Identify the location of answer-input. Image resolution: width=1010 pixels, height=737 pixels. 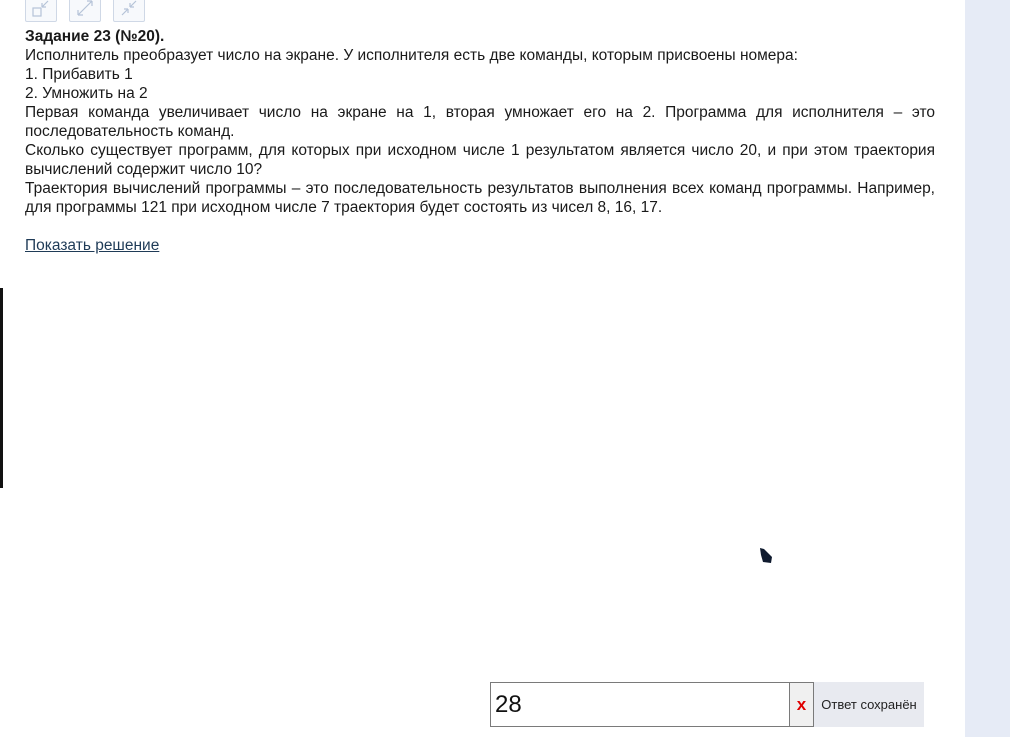
(640, 704).